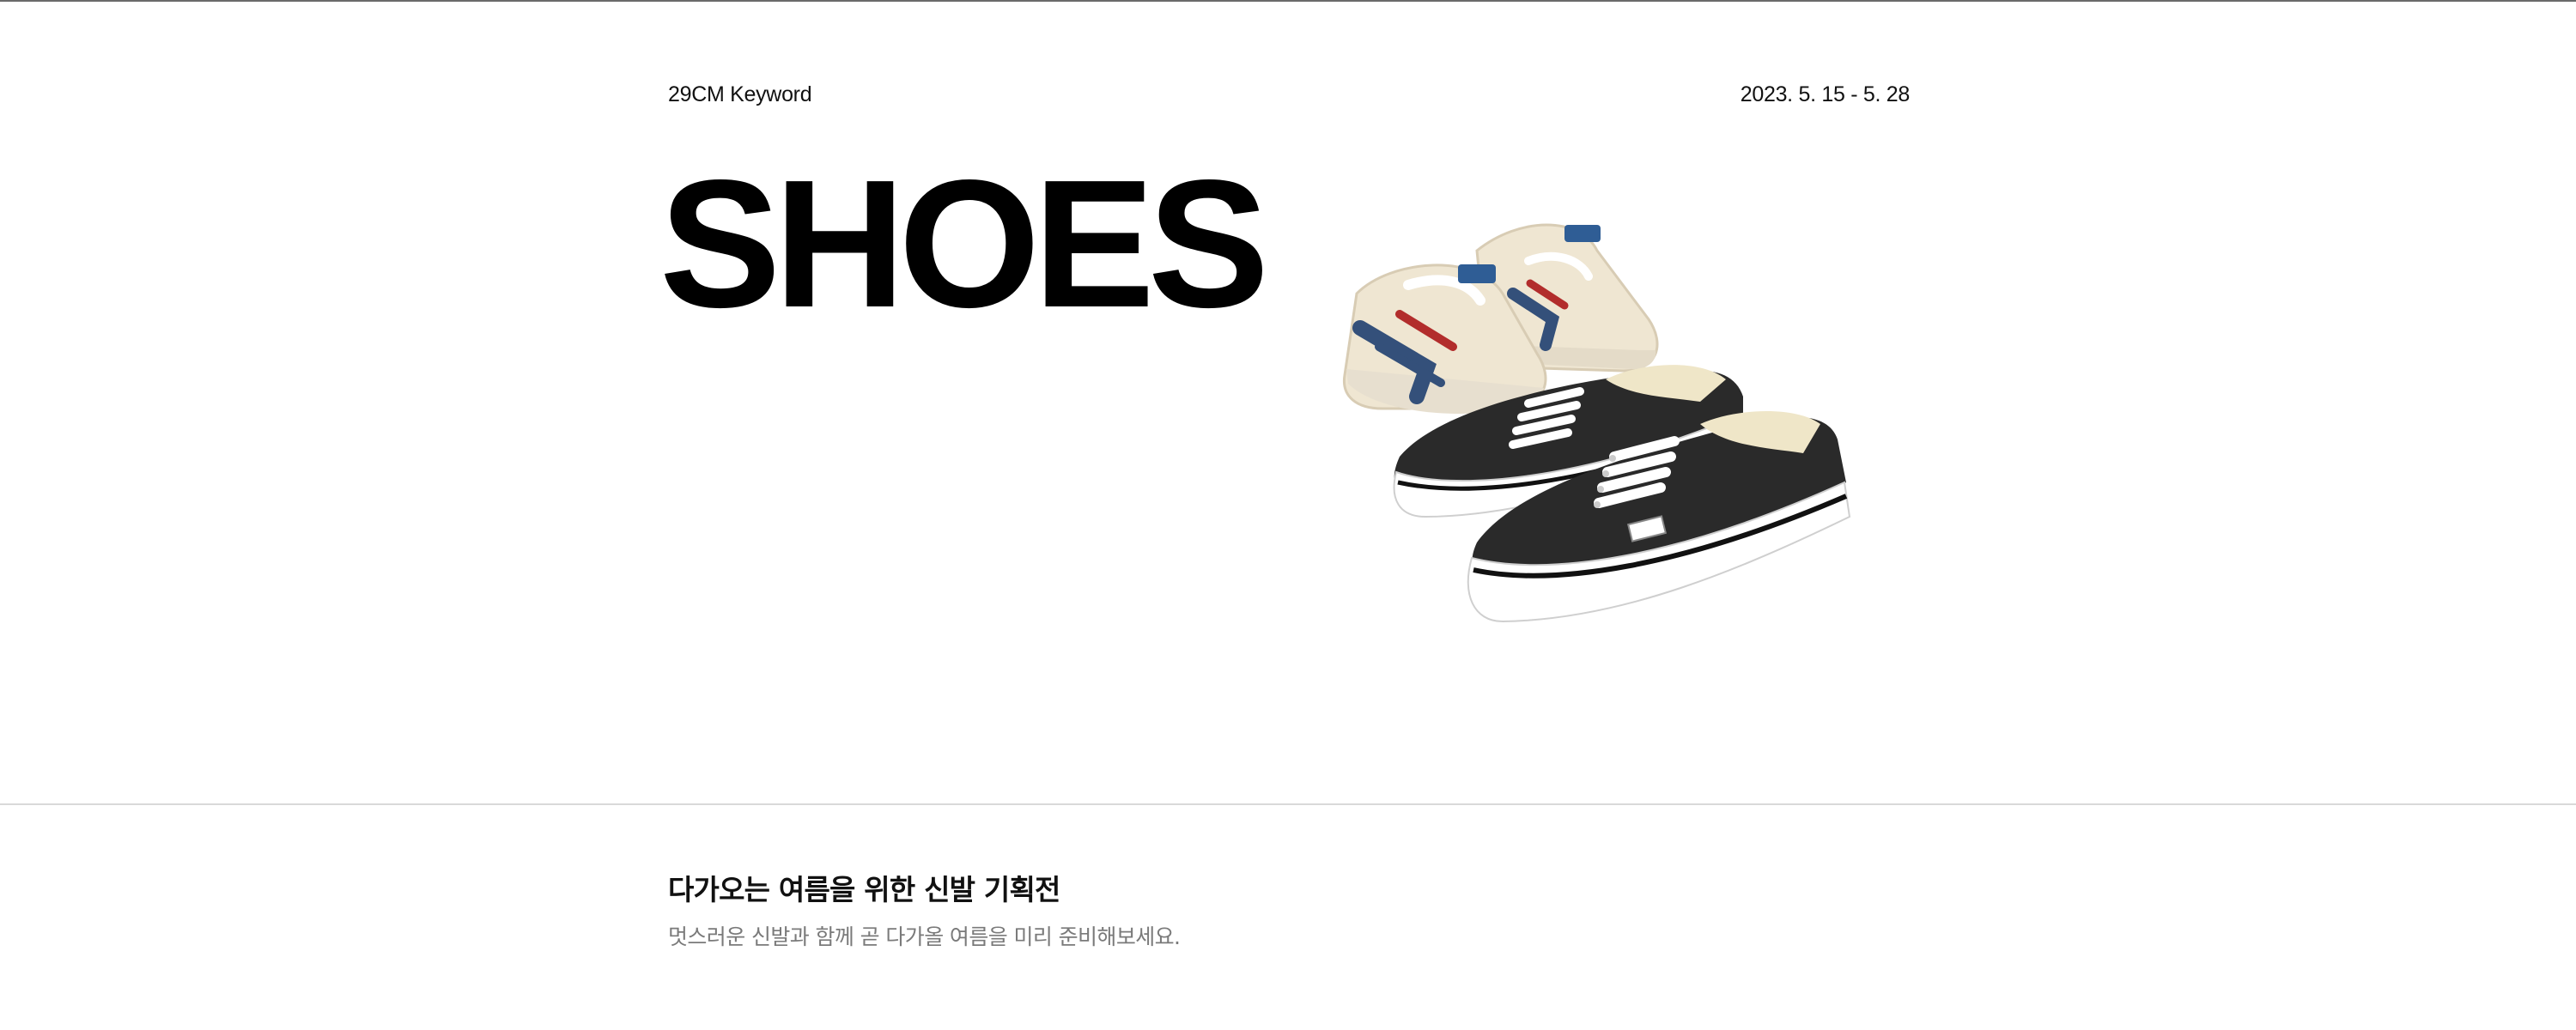 This screenshot has height=1030, width=2576. Describe the element at coordinates (964, 243) in the screenshot. I see `hero-title: SHOES` at that location.